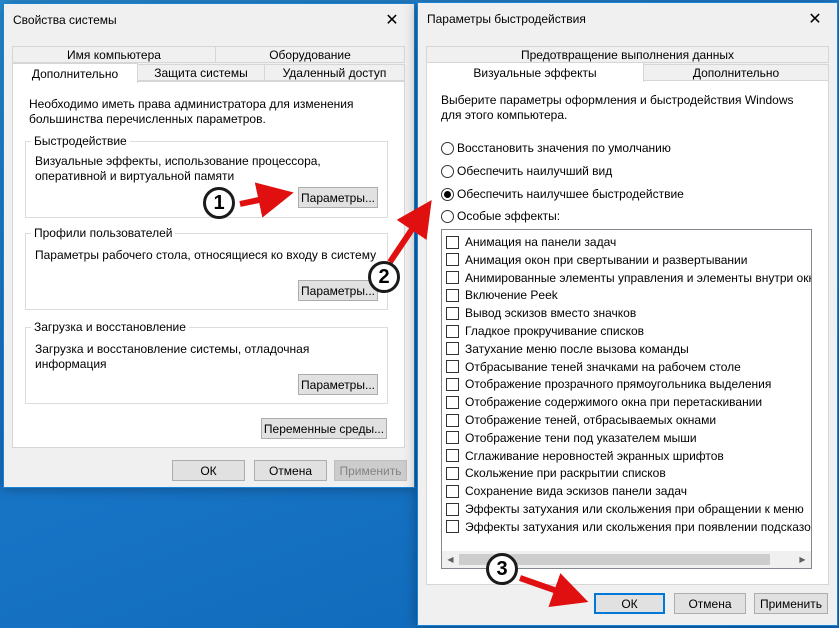 The image size is (839, 628). Describe the element at coordinates (554, 590) in the screenshot. I see `arrow-step3` at that location.